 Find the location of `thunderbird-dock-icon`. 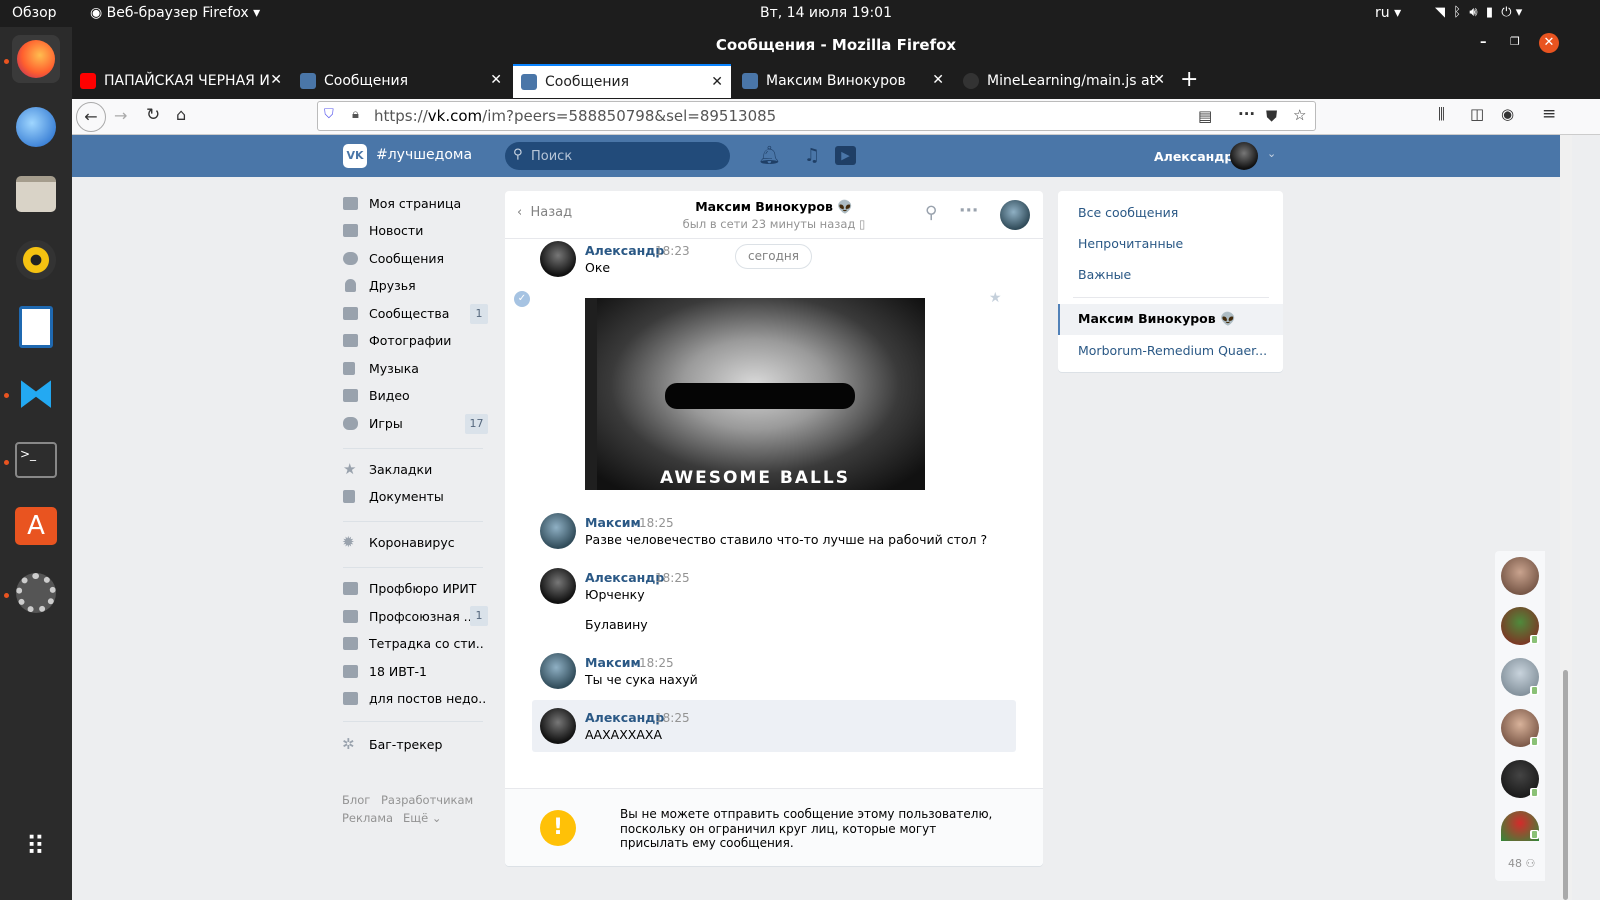

thunderbird-dock-icon is located at coordinates (36, 127).